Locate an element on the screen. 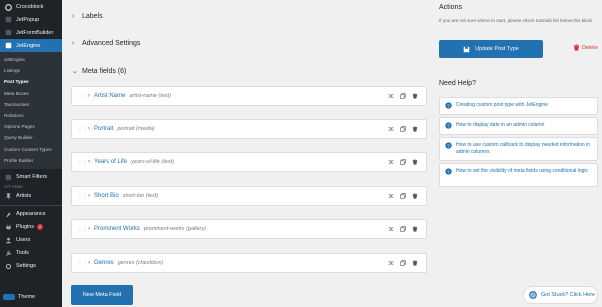  sidebar-item-theme: Theme is located at coordinates (31, 297).